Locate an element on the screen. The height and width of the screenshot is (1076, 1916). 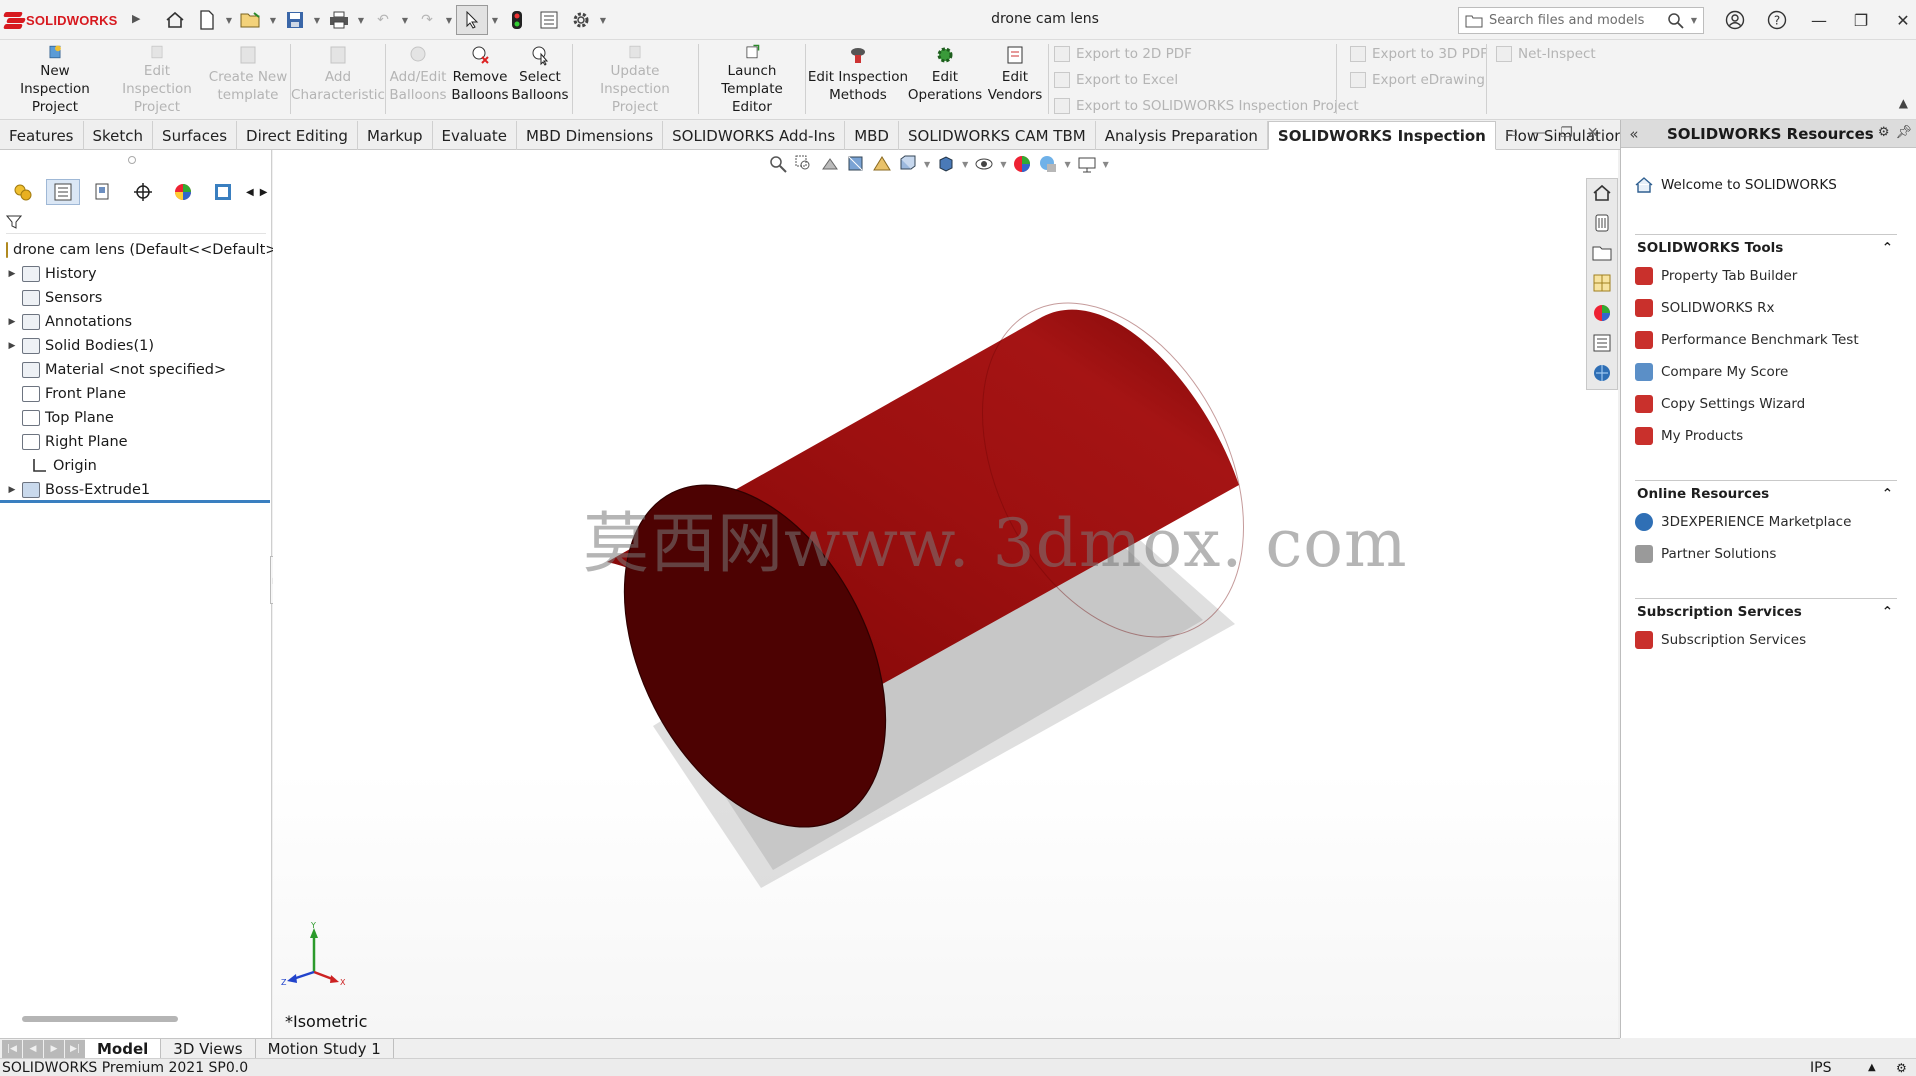
help-icon: ? is located at coordinates (1777, 20).